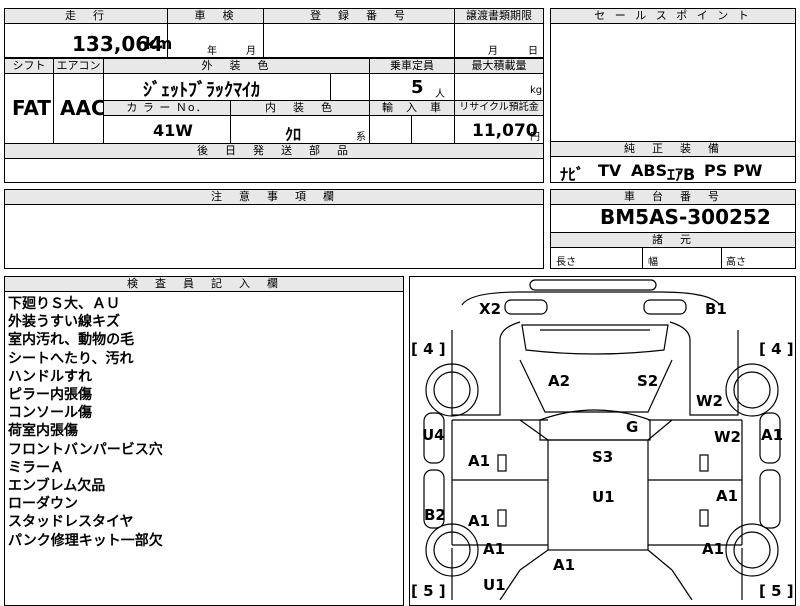 This screenshot has height=606, width=800. I want to click on rear-lamp-right, so click(665, 307).